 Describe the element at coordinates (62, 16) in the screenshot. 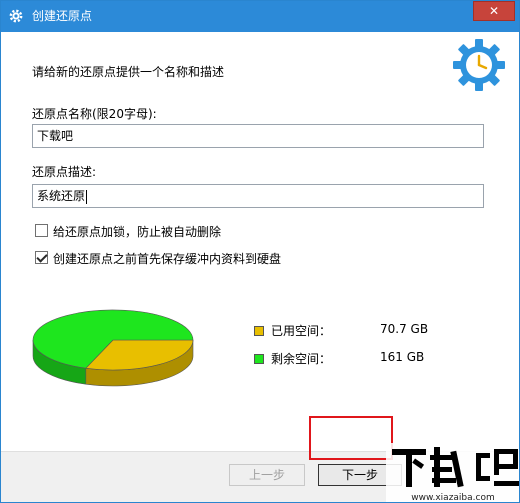

I see `window-title: 创建还原点` at that location.